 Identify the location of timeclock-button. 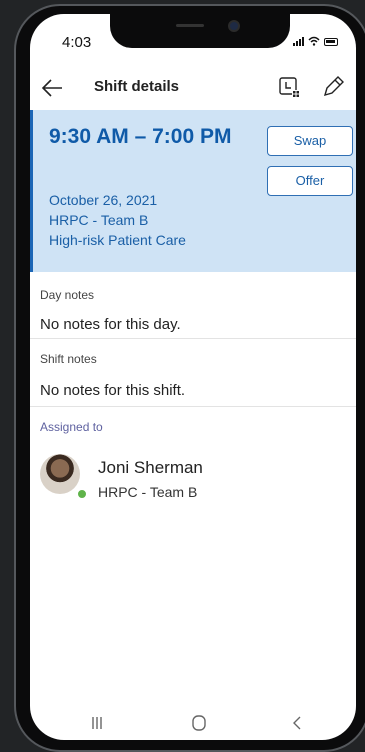
(289, 87).